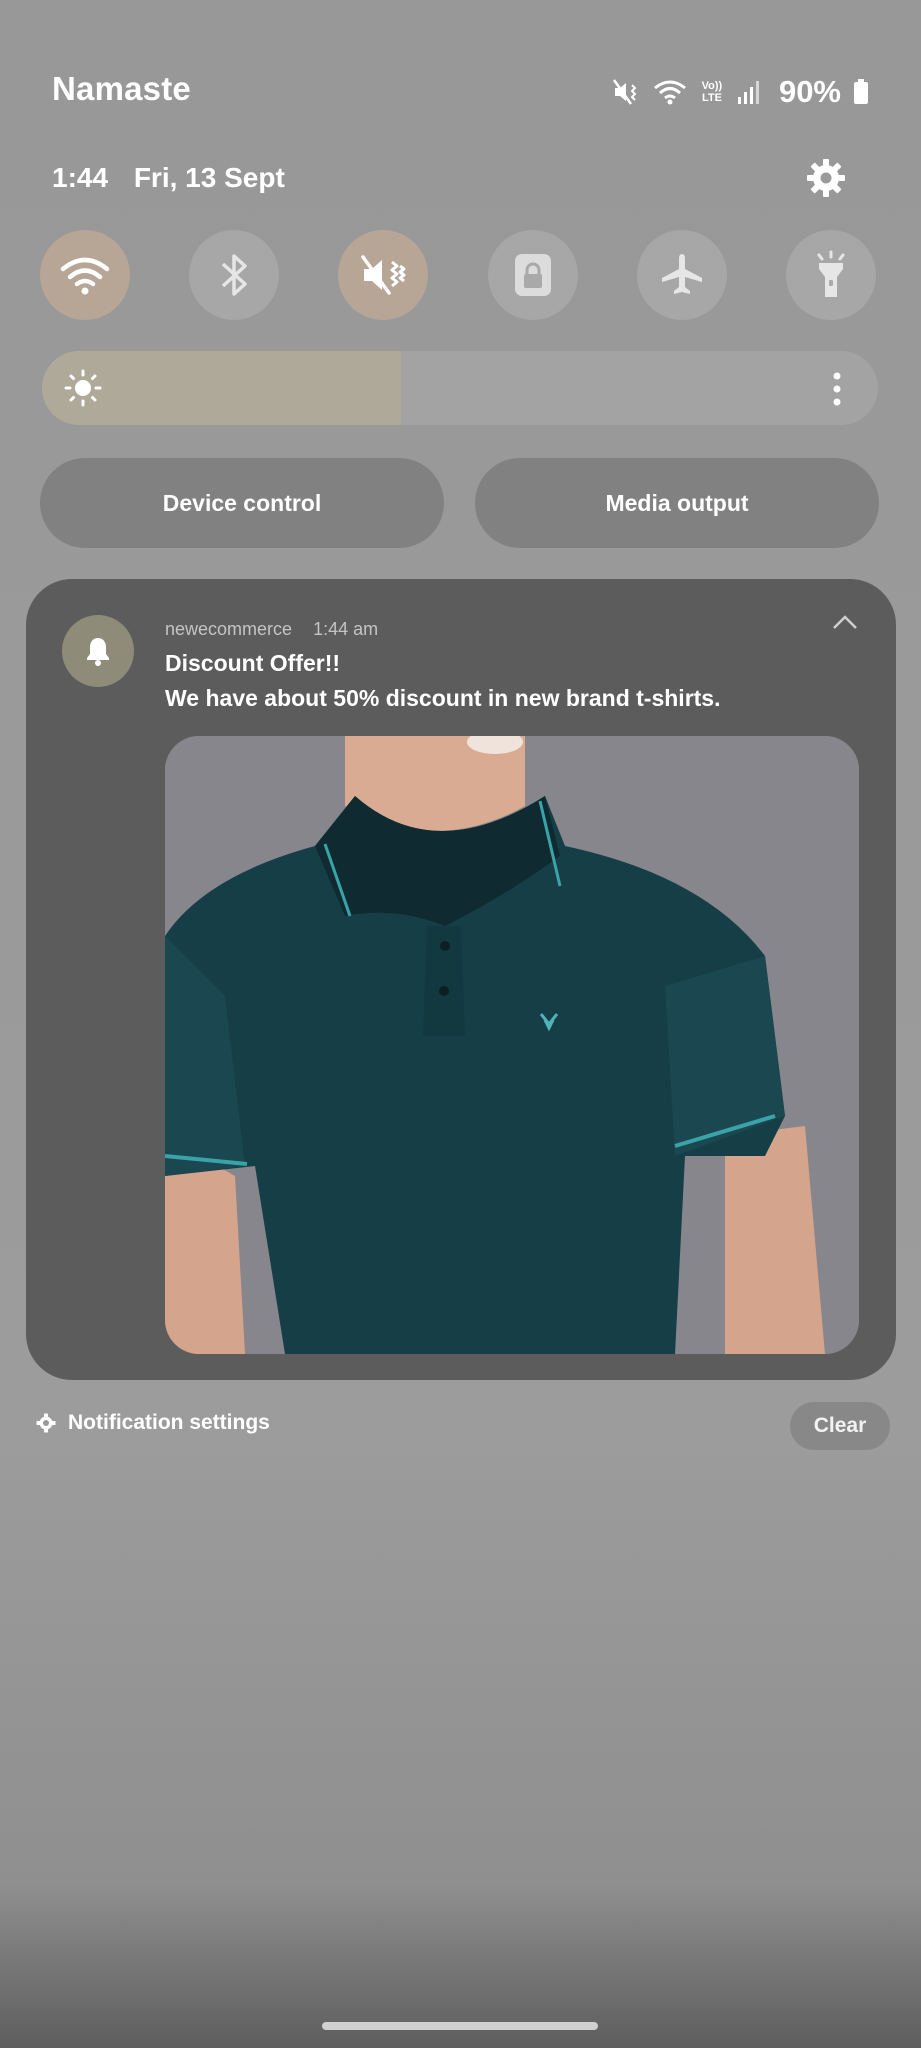  I want to click on notification-settings-label: Notification settings, so click(169, 1422).